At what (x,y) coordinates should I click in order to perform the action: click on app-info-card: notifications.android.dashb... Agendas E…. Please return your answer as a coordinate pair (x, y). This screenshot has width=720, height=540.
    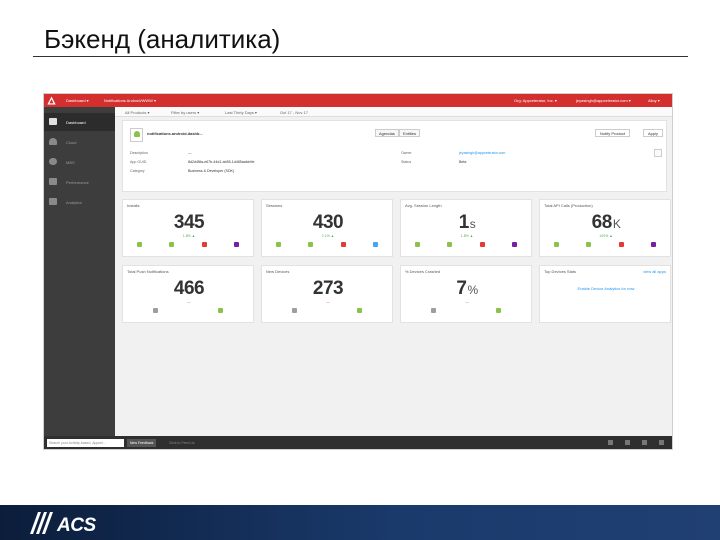
    Looking at the image, I should click on (394, 156).